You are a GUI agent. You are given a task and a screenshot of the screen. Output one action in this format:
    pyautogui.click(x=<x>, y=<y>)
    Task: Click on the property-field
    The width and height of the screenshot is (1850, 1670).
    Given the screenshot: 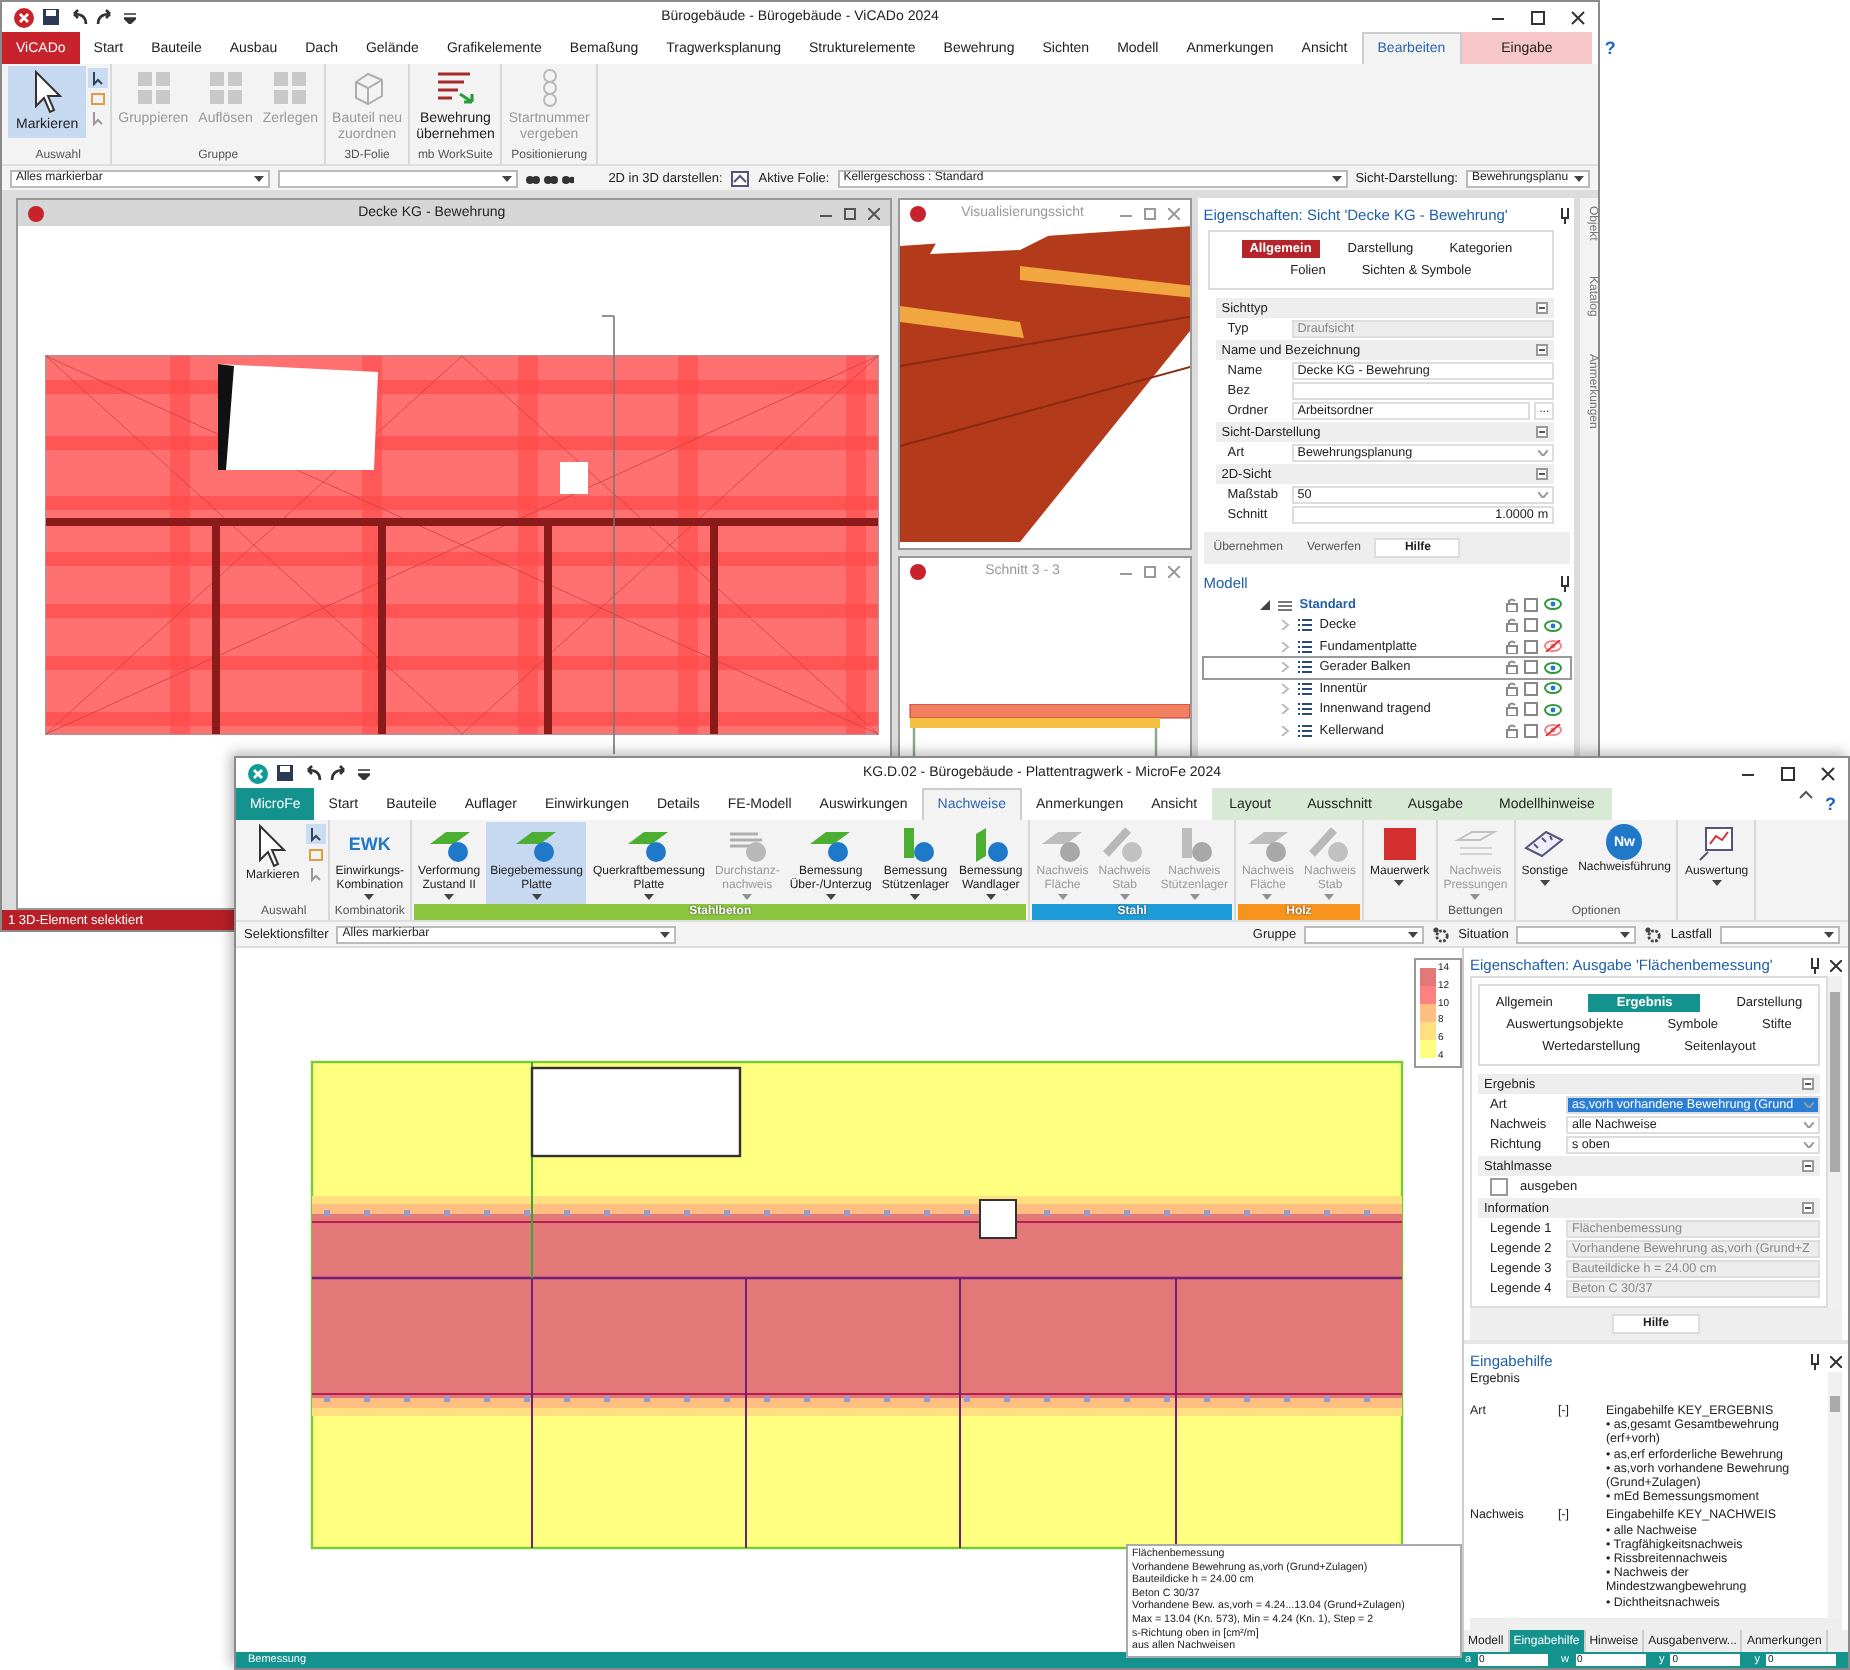 What is the action you would take?
    pyautogui.click(x=1423, y=390)
    